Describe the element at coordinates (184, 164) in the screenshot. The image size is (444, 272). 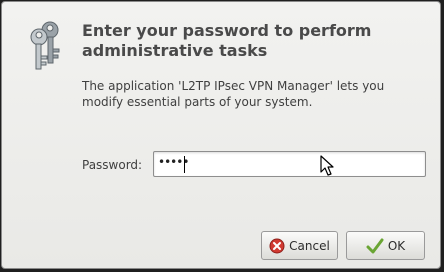
I see `text-caret` at that location.